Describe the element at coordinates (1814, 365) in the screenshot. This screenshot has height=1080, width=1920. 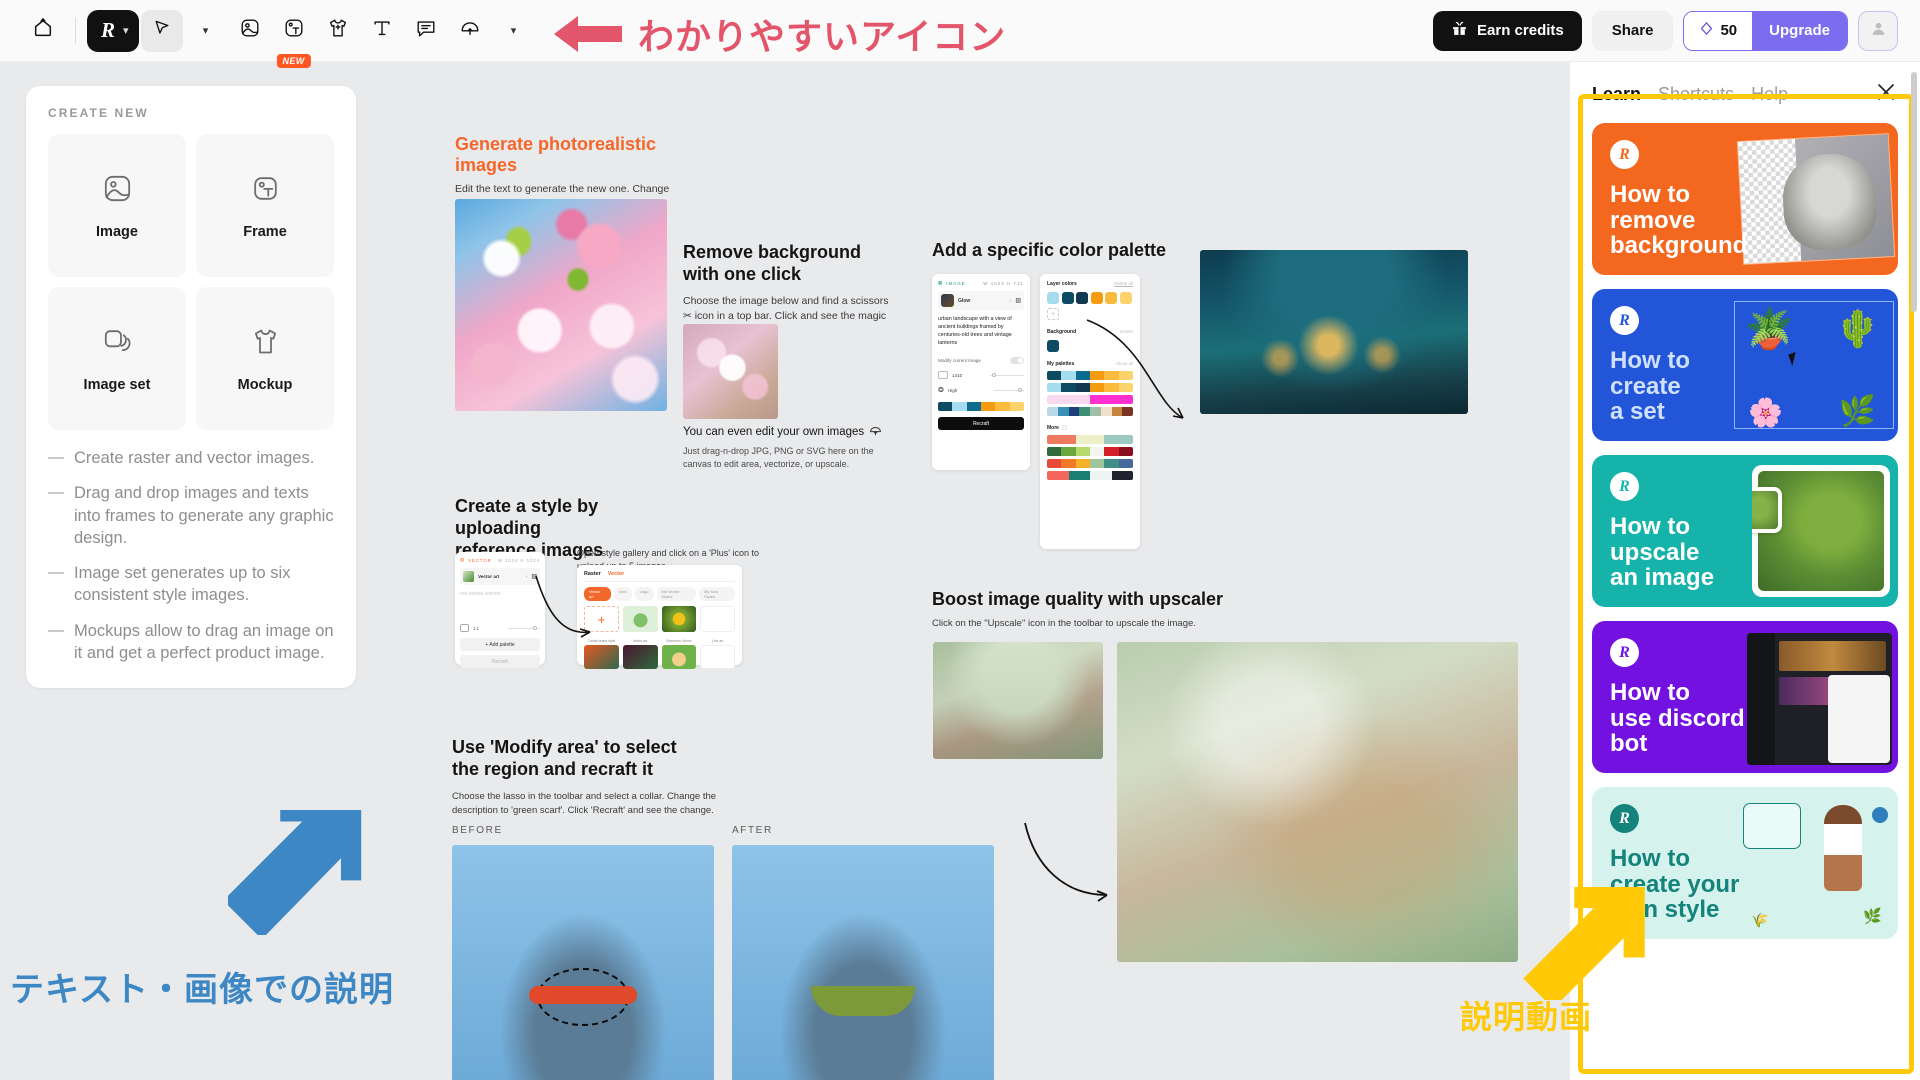
I see `plants-set-art: 🪴 🌵 🌸 🌿` at that location.